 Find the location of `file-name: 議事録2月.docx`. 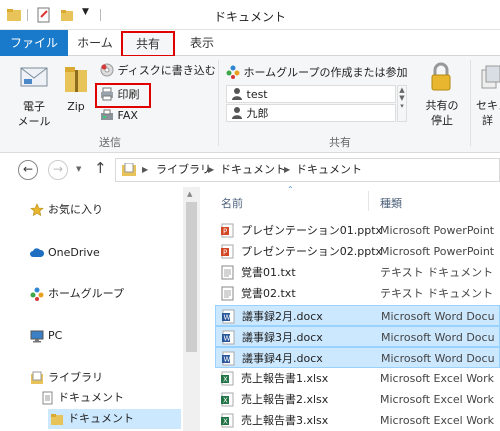

file-name: 議事録2月.docx is located at coordinates (282, 316).